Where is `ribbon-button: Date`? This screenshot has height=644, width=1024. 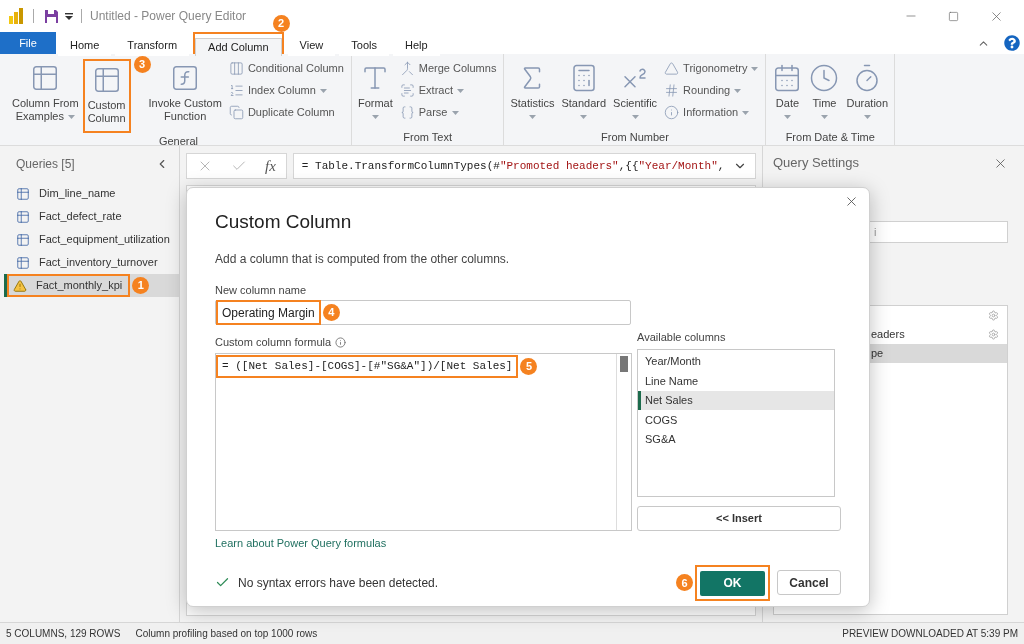 ribbon-button: Date is located at coordinates (787, 94).